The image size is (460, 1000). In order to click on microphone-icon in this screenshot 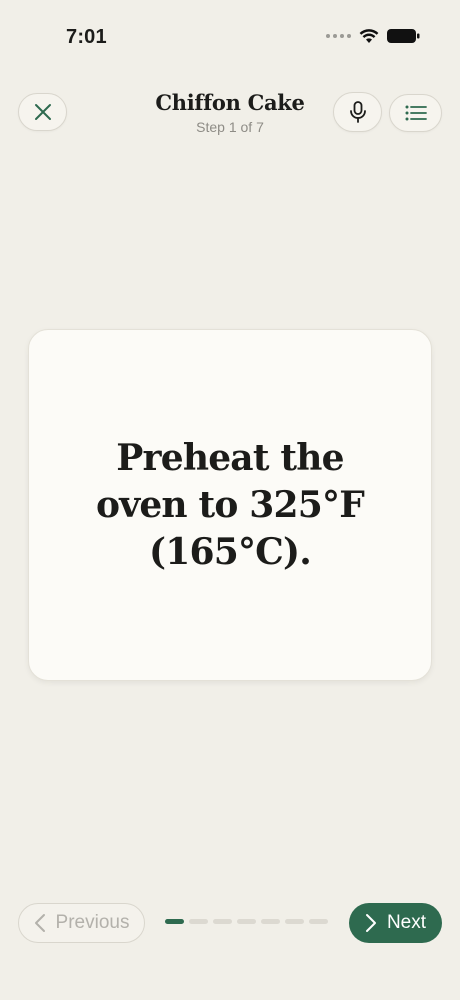, I will do `click(357, 112)`.